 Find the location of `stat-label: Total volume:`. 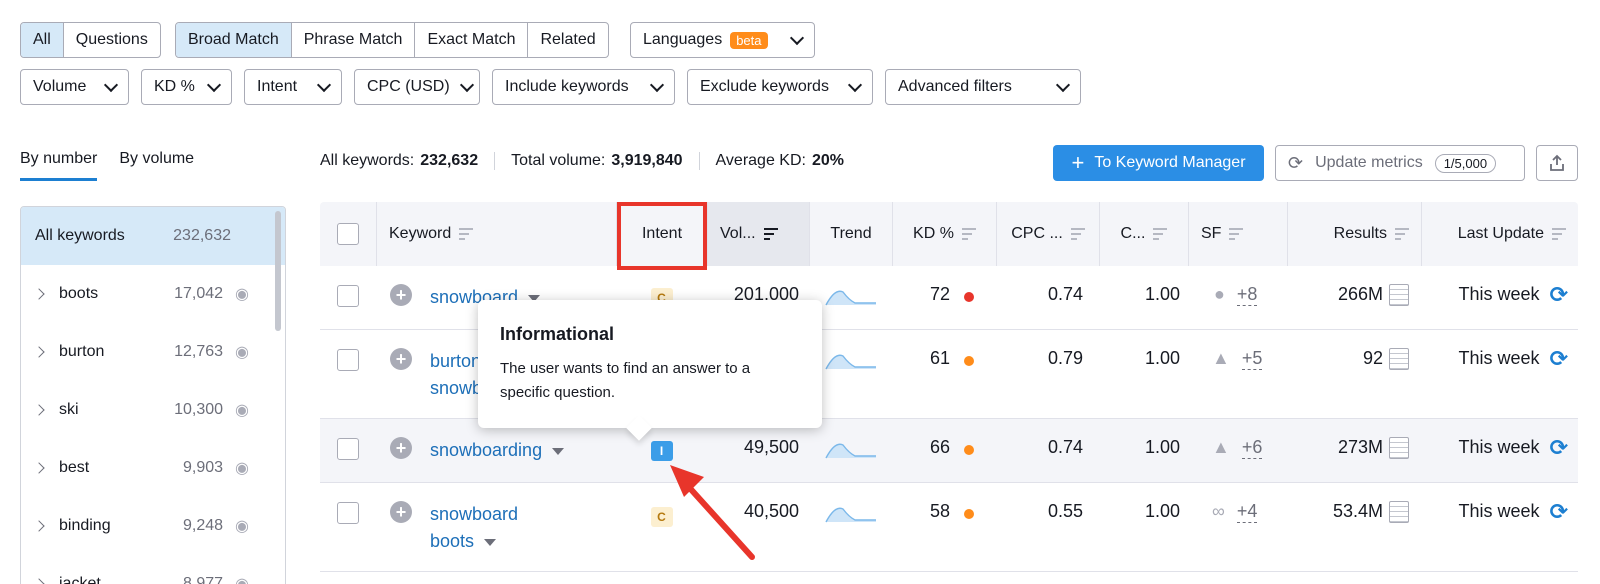

stat-label: Total volume: is located at coordinates (558, 160).